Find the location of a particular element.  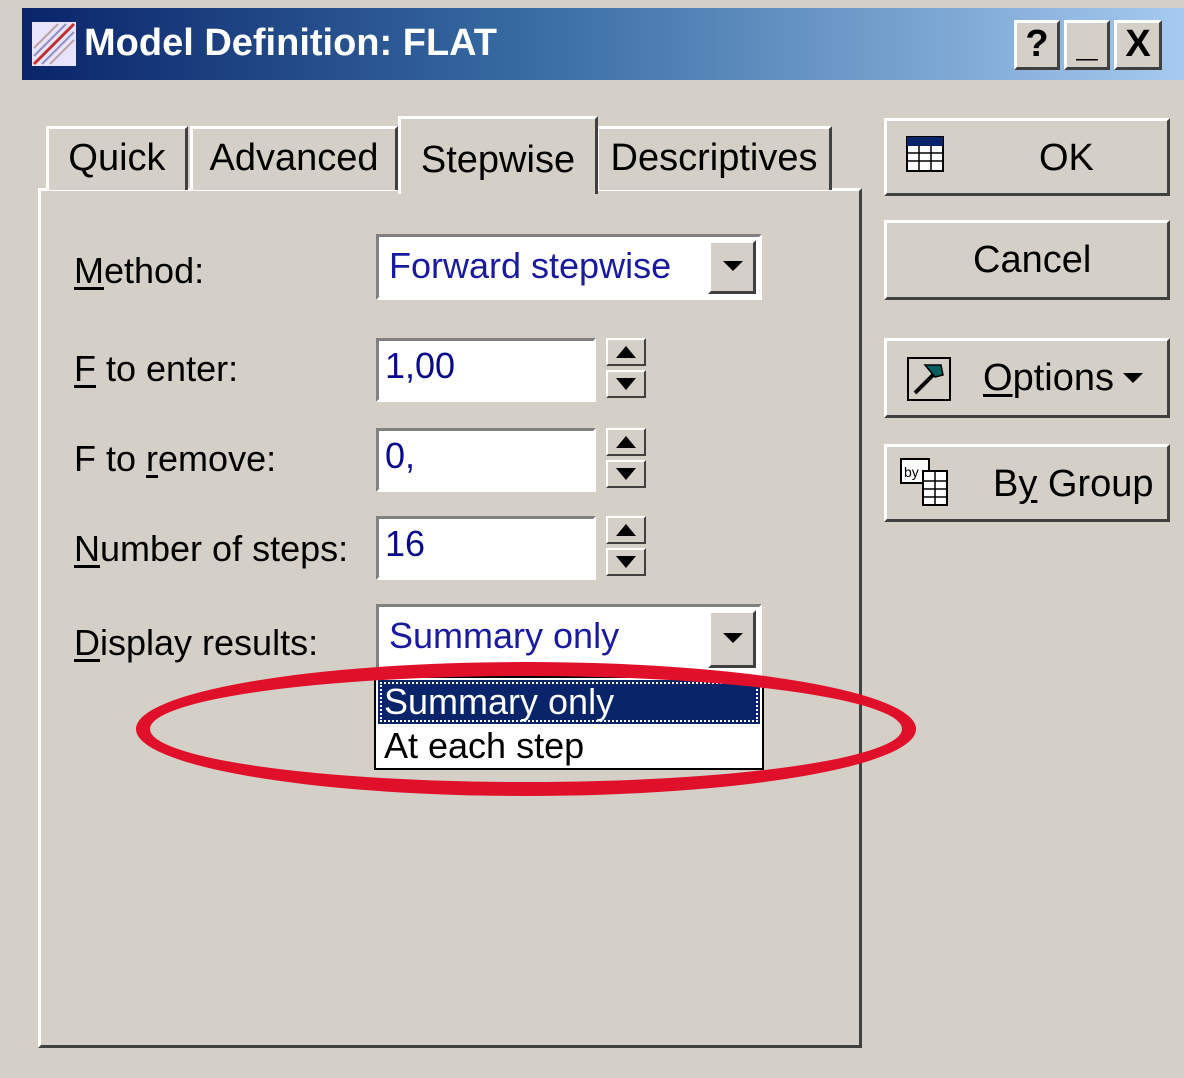

tab-quick: Quick is located at coordinates (117, 158).